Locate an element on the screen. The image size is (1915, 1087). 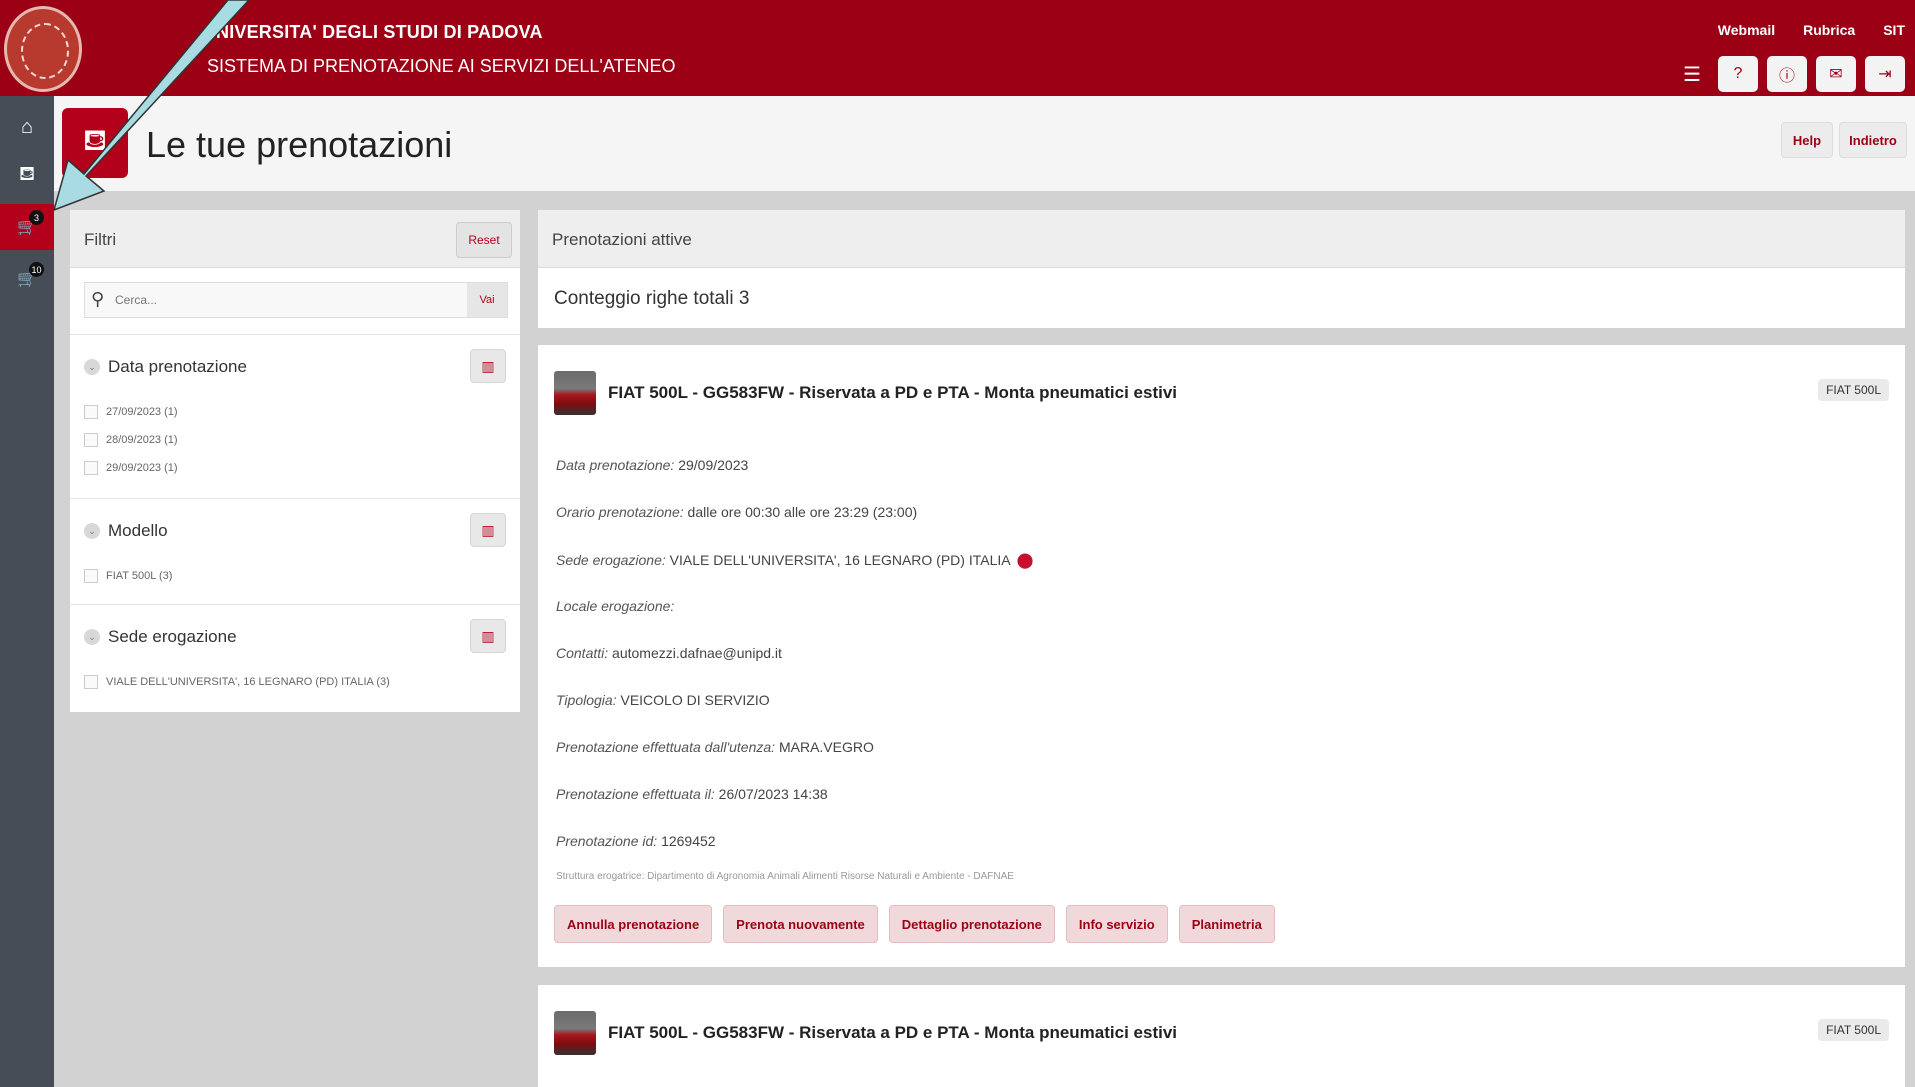
menu-icon: ☰ is located at coordinates (1692, 74).